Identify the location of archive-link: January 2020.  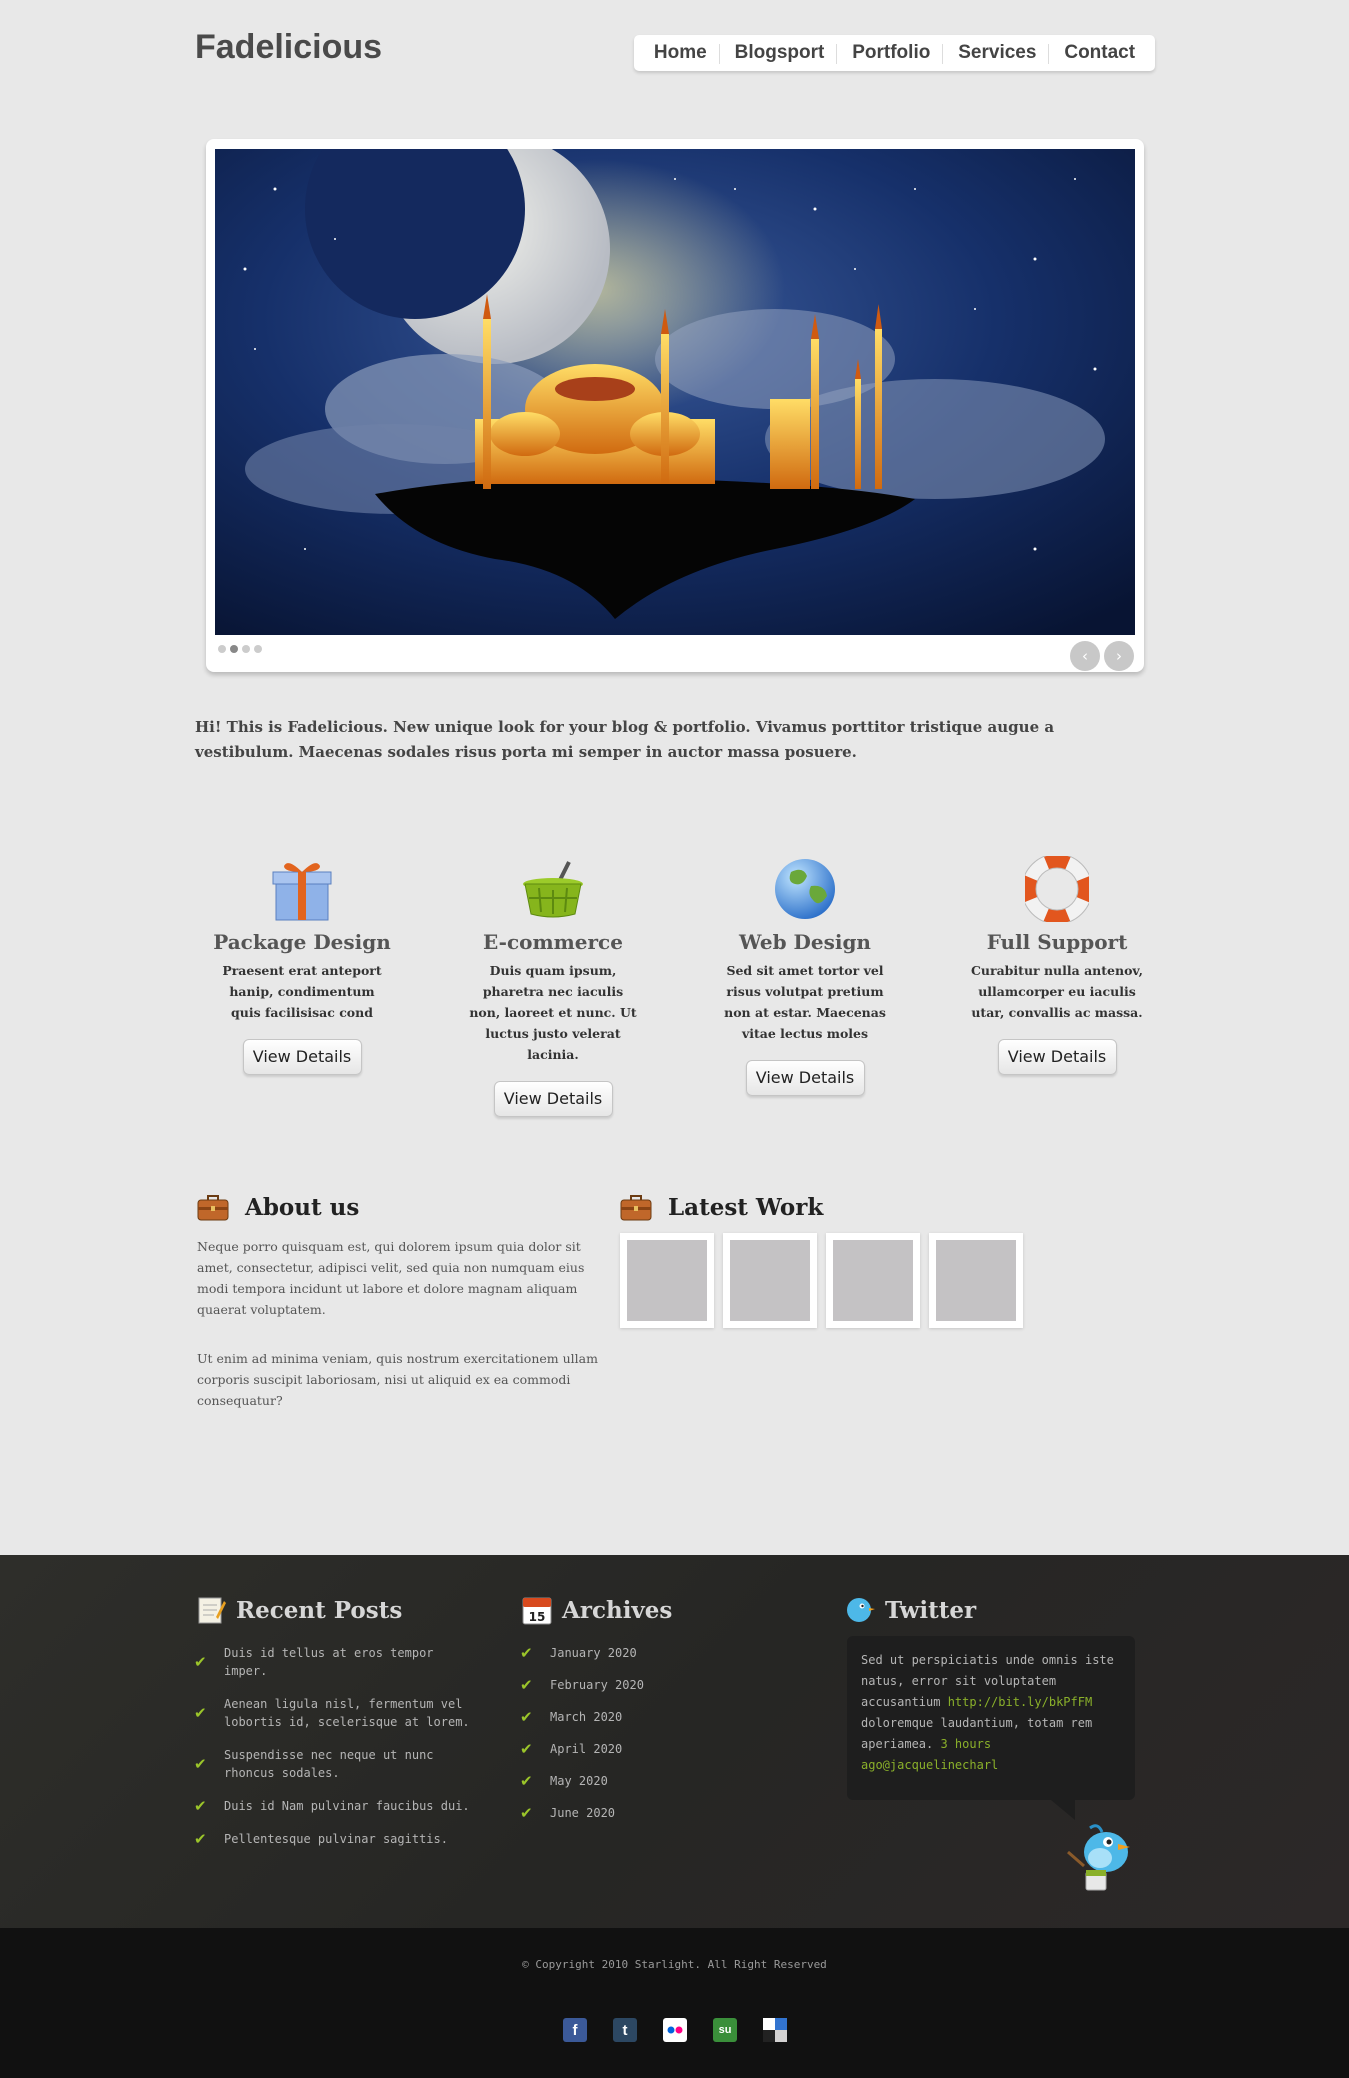
(620, 1653).